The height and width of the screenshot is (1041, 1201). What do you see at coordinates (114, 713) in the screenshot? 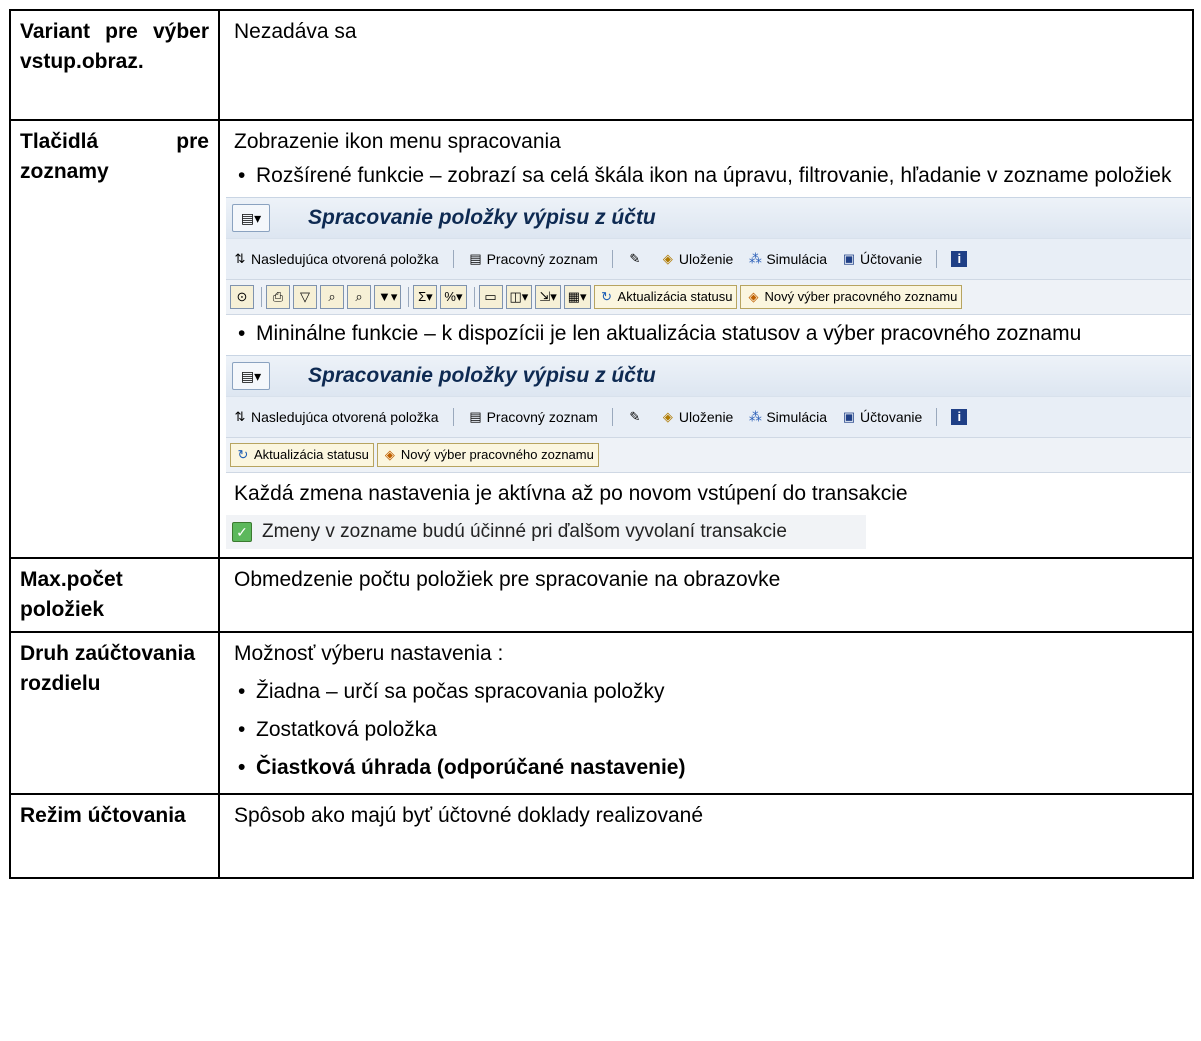
I see `row-label: Druh zaúčtovania rozdielu` at bounding box center [114, 713].